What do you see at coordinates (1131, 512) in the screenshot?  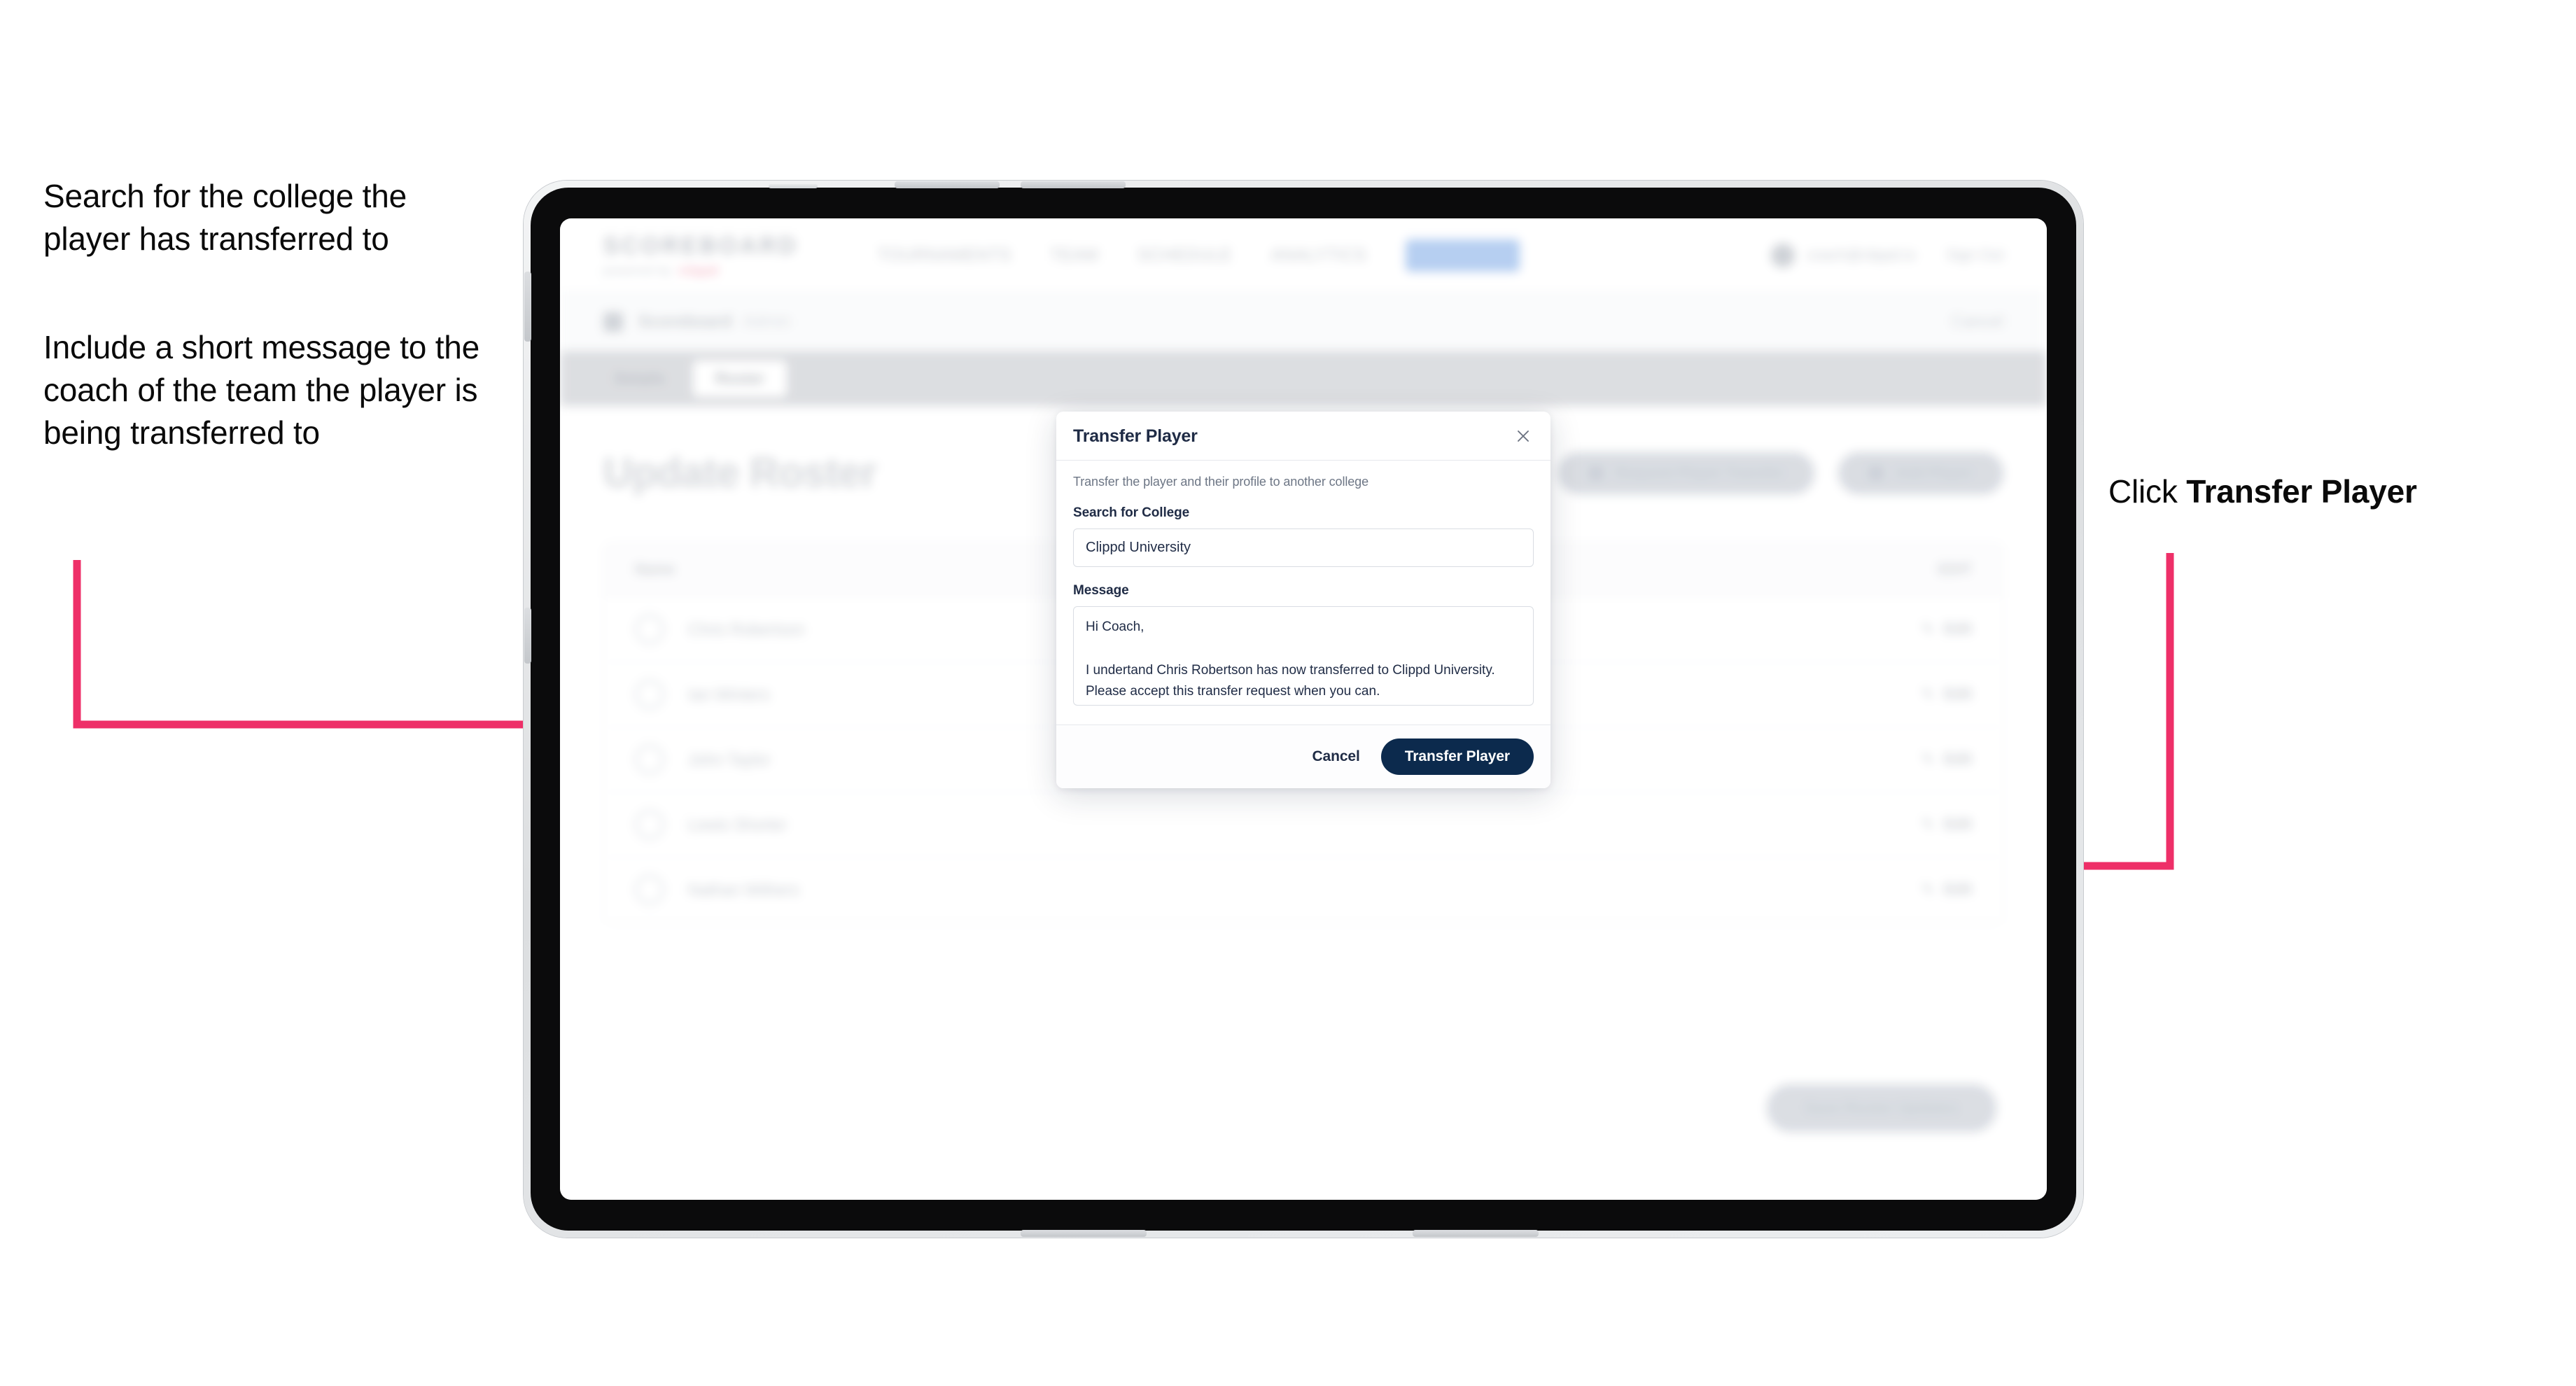 I see `search-college-label: Search for College` at bounding box center [1131, 512].